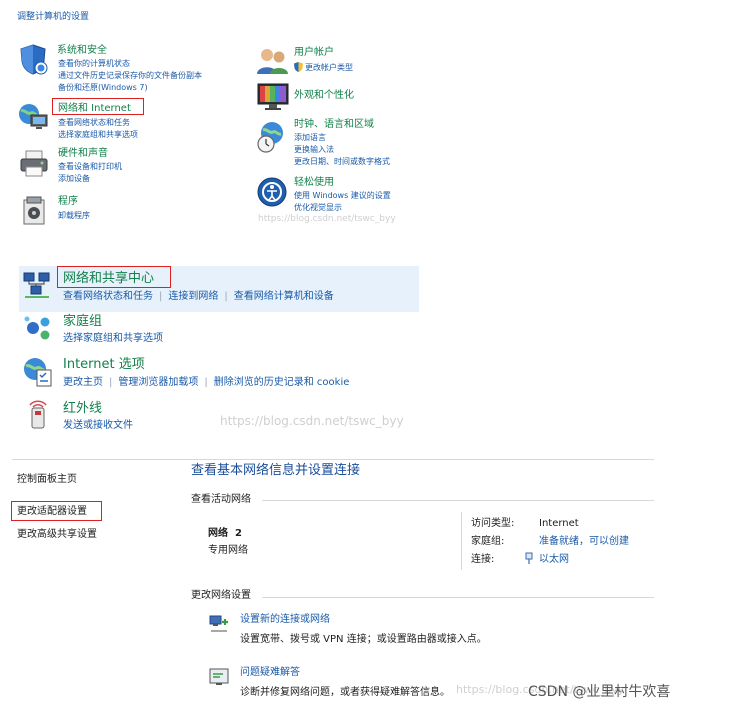 The width and height of the screenshot is (733, 711). I want to click on users-icon, so click(272, 61).